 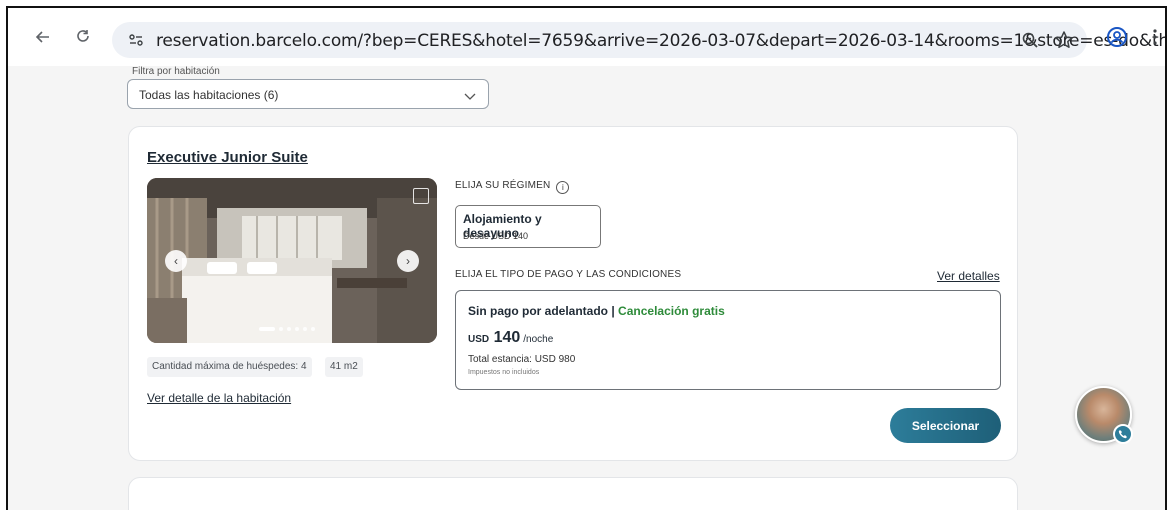 What do you see at coordinates (522, 359) in the screenshot?
I see `total-stay: Total estancia: USD 980` at bounding box center [522, 359].